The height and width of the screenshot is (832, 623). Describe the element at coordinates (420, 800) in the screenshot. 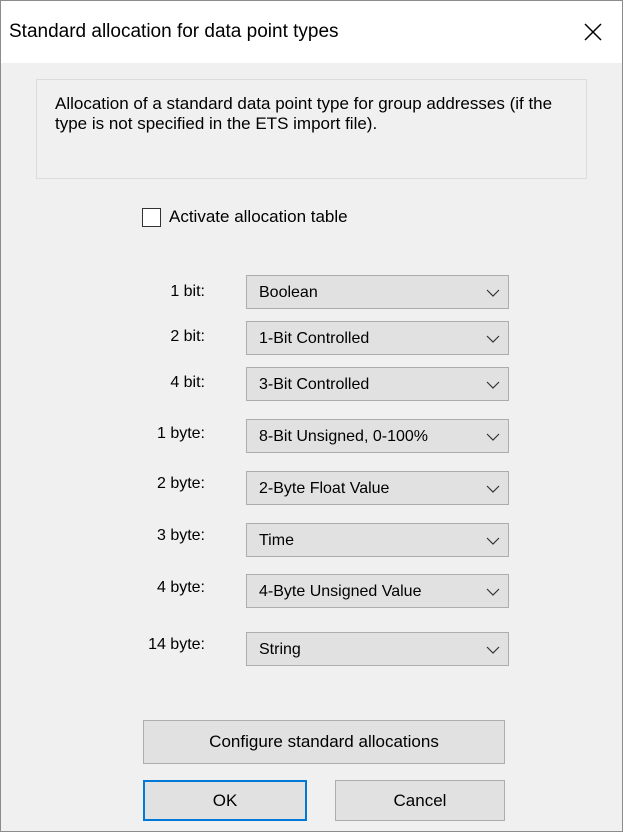

I see `cancel-button: Cancel` at that location.